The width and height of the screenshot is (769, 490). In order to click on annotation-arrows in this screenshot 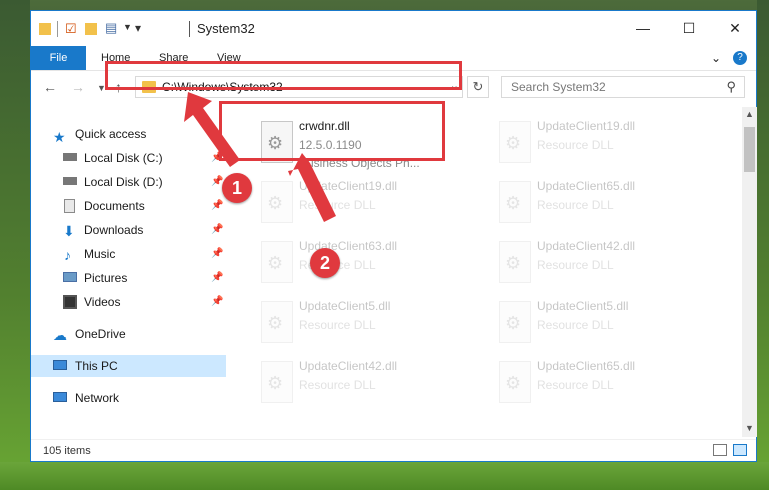, I will do `click(260, 157)`.